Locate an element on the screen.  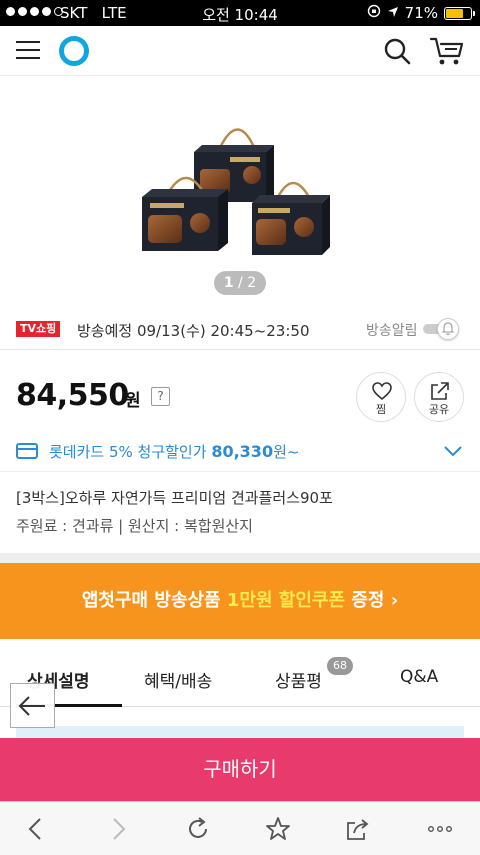
rotation-lock-icon is located at coordinates (374, 13).